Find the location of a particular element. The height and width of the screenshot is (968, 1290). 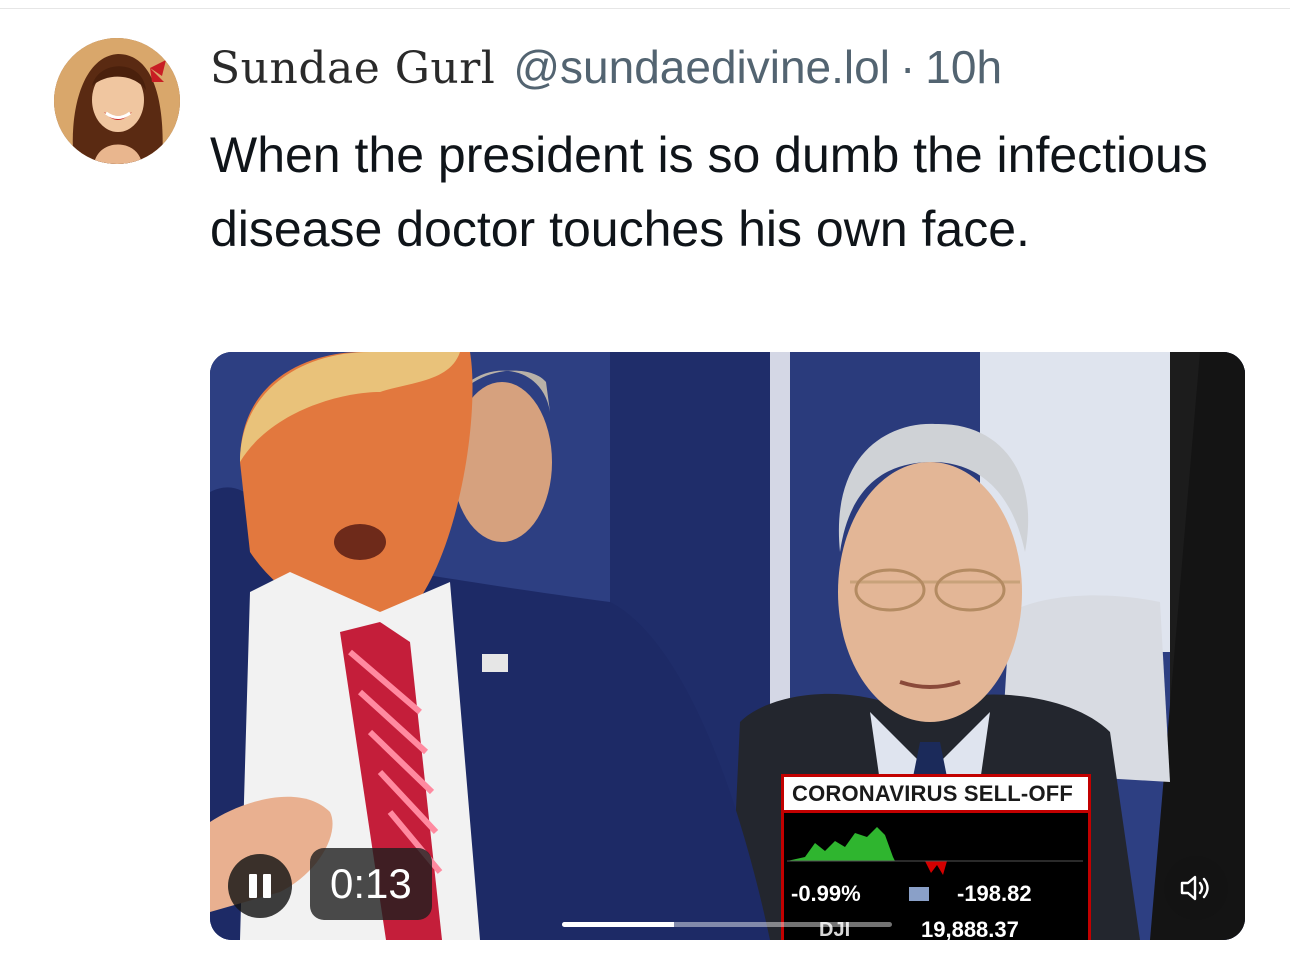

pause-icon-bar is located at coordinates (267, 886).